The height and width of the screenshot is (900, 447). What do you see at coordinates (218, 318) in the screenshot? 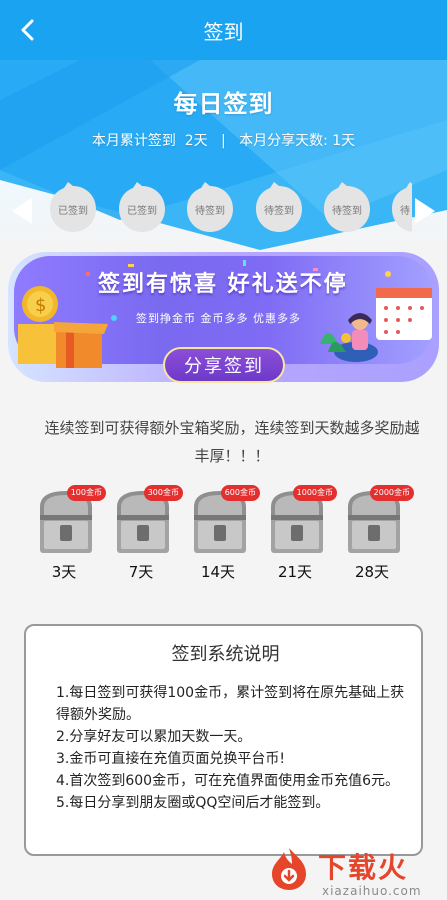
I see `banner-subtitle: 签到挣金币 金币多多 优惠多多` at bounding box center [218, 318].